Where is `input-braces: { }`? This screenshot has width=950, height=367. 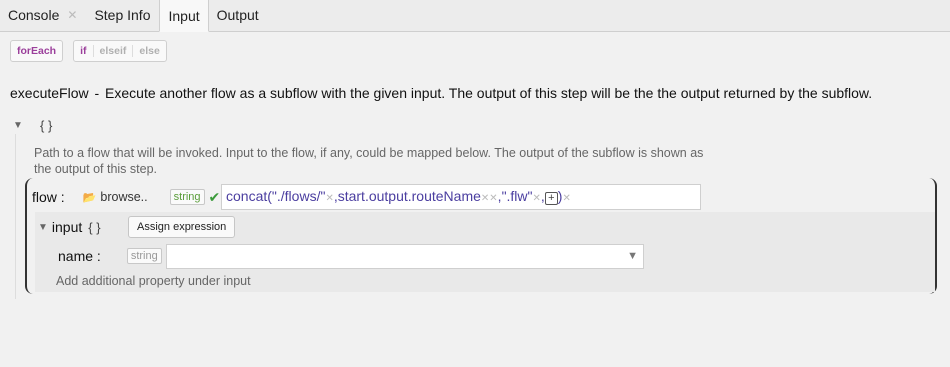 input-braces: { } is located at coordinates (94, 227).